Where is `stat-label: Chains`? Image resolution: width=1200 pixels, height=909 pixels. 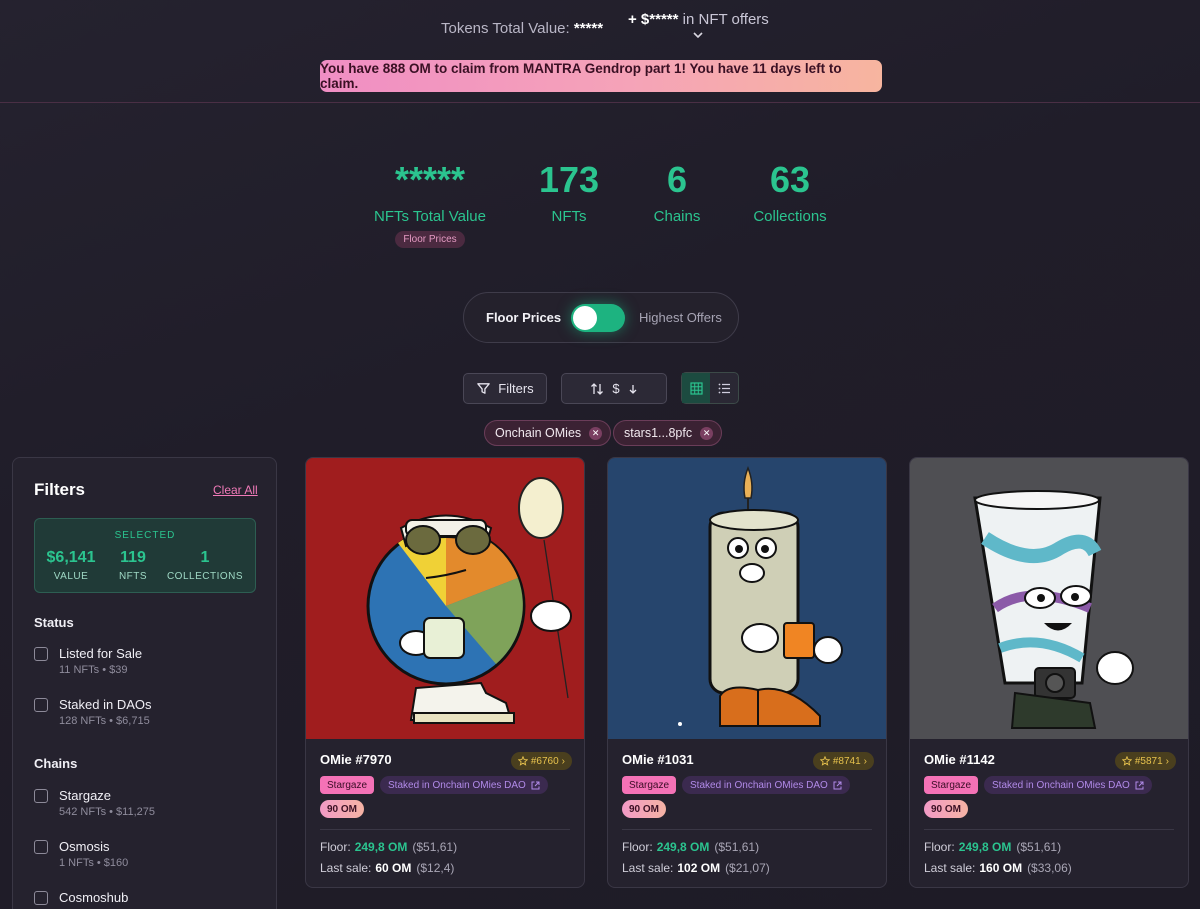 stat-label: Chains is located at coordinates (677, 216).